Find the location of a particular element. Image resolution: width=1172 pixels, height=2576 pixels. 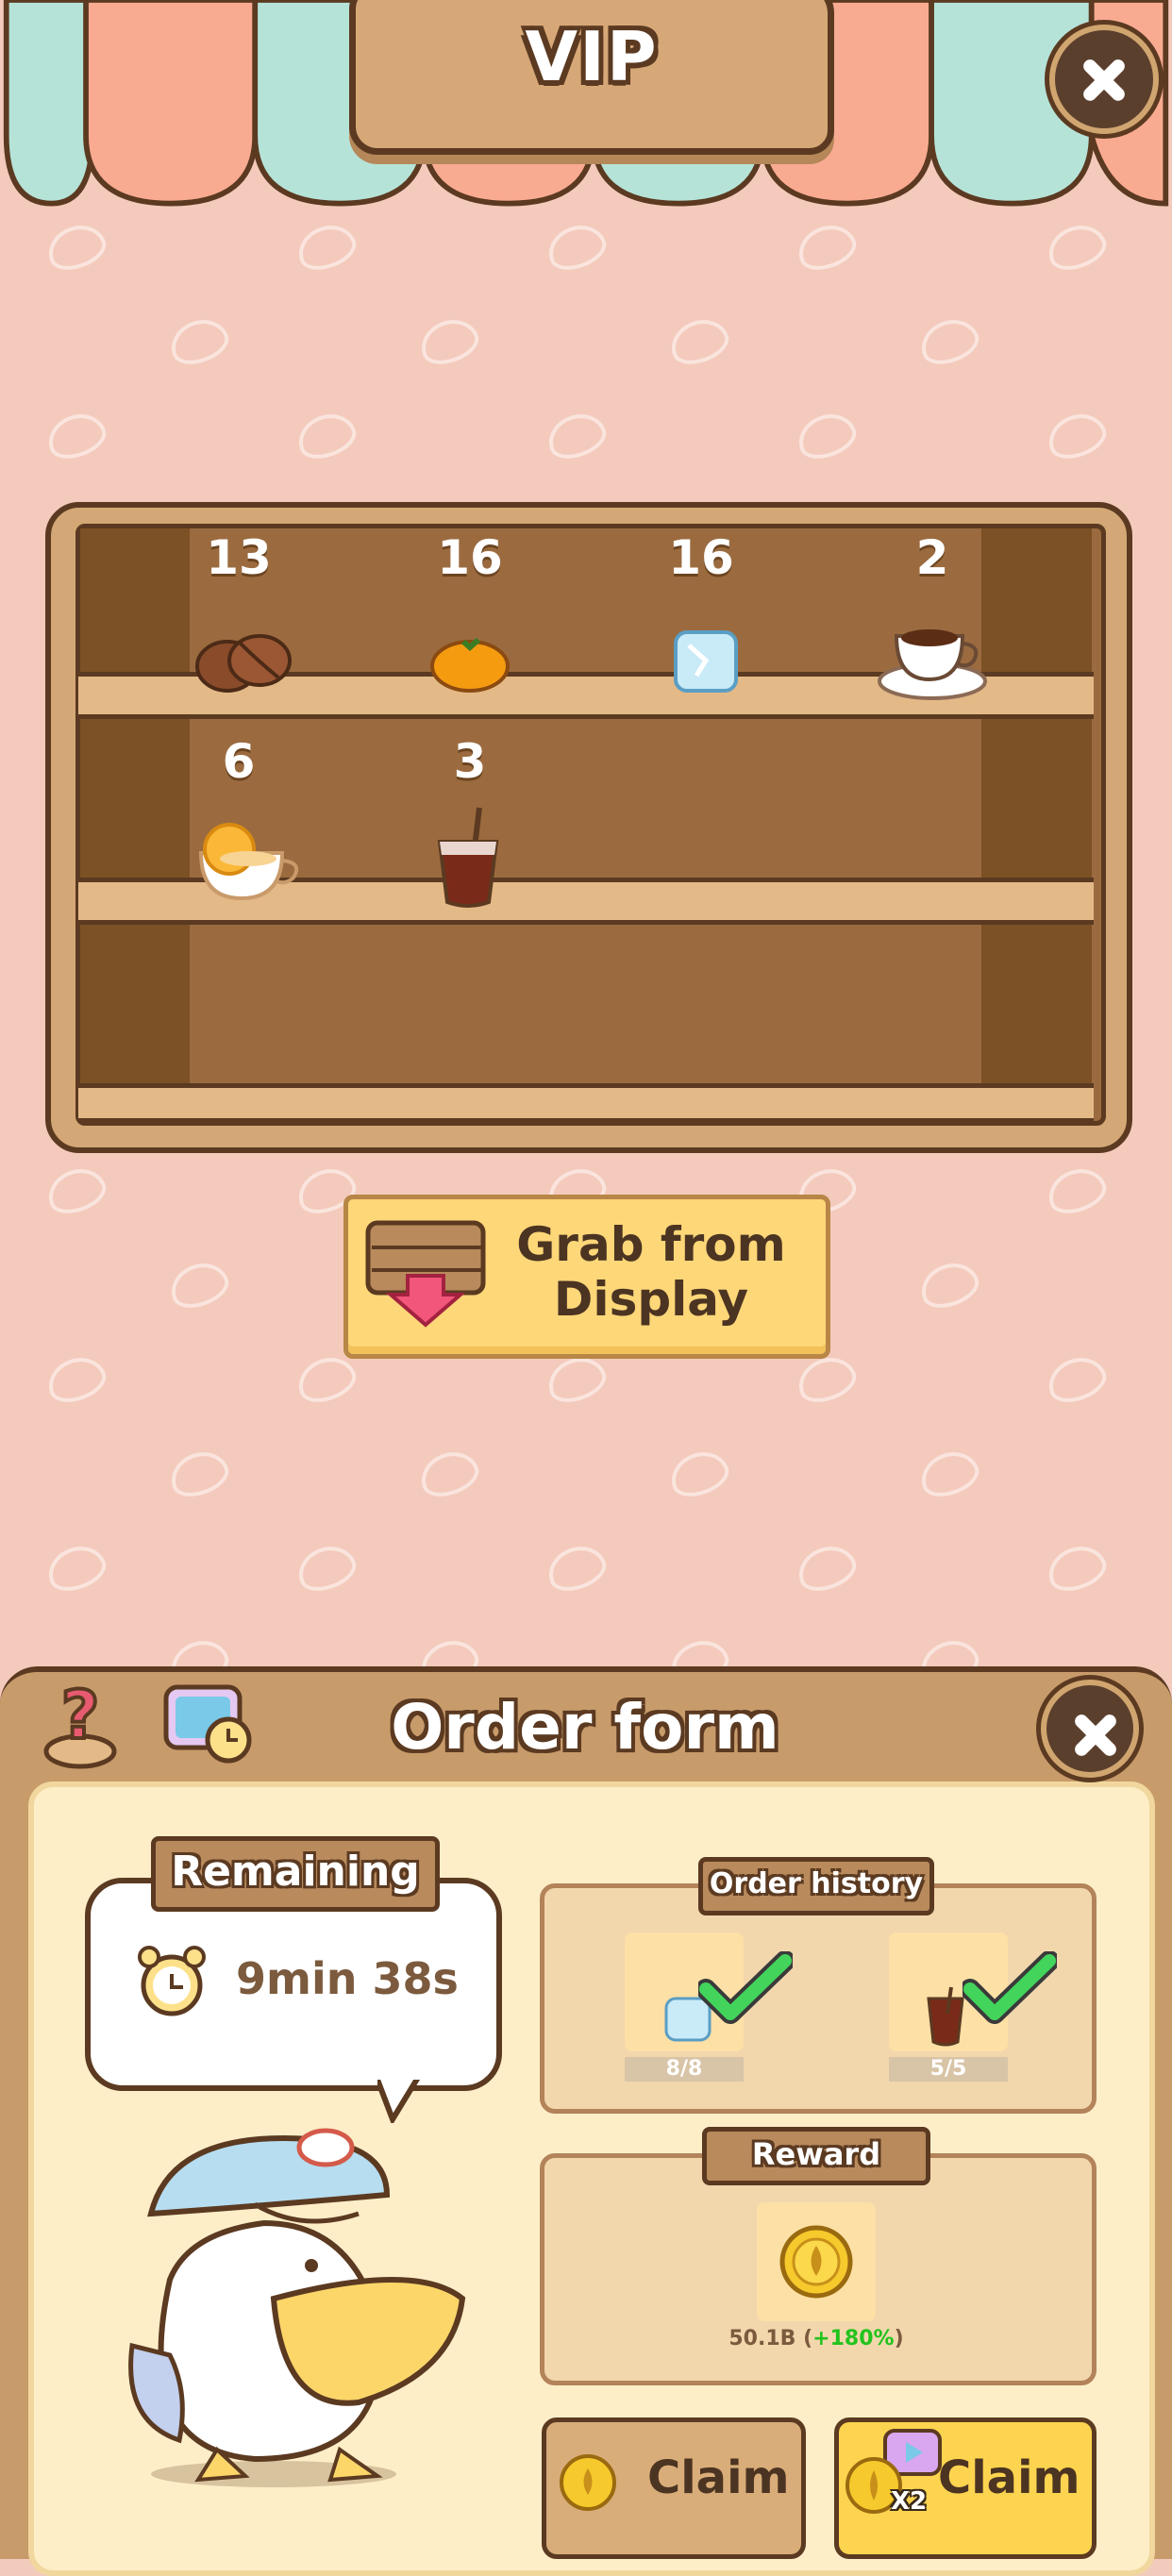

video-timer-icon is located at coordinates (209, 1723).